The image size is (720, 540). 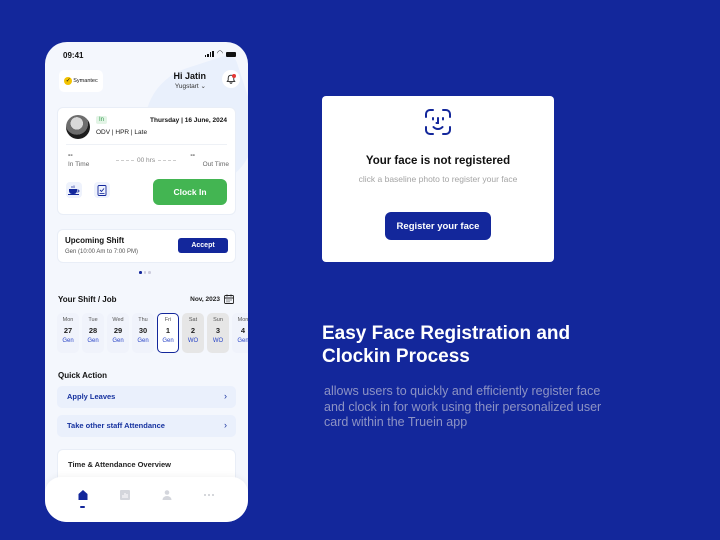 I want to click on day-name: Wed, so click(x=118, y=320).